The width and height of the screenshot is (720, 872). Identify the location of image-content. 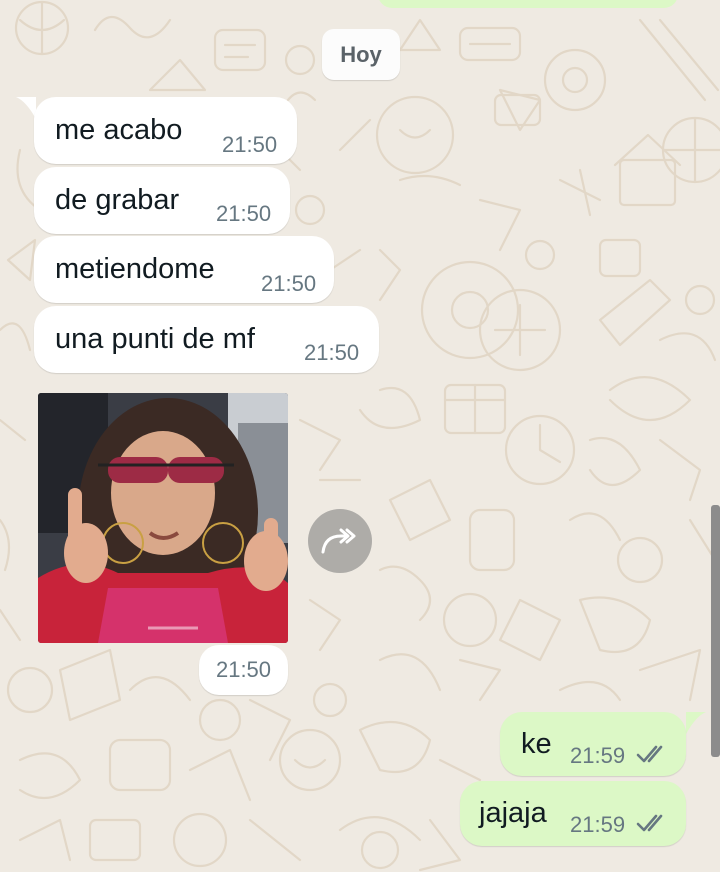
(163, 518).